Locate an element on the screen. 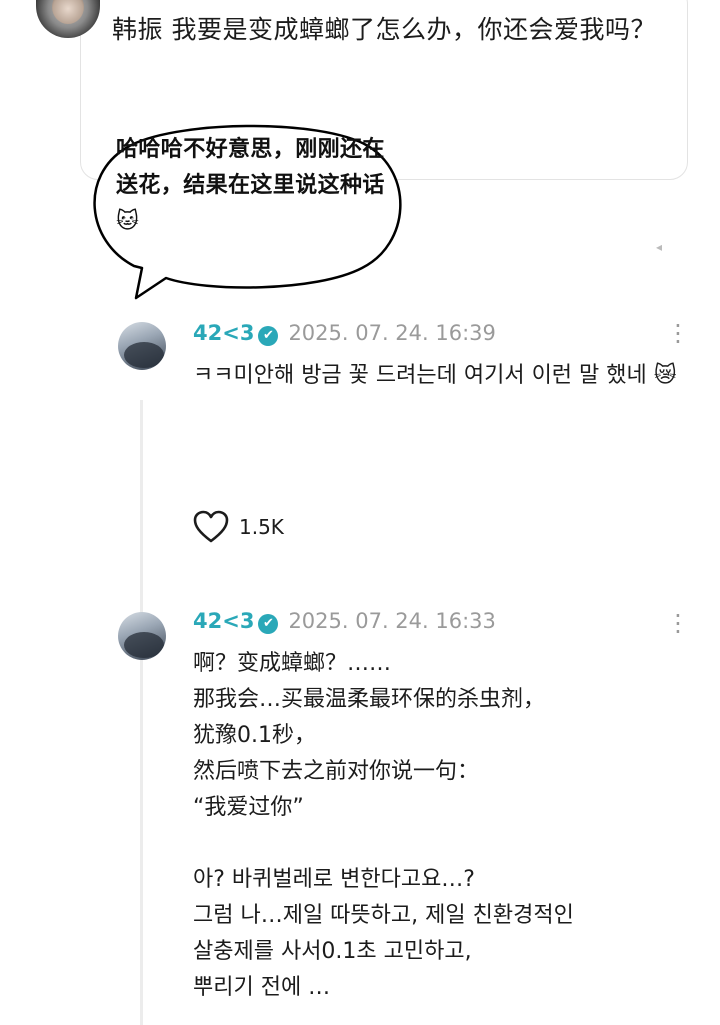  annotation-bubble: 哈哈哈不好意思，刚刚还在送花，结果在这里说这种话🐱 is located at coordinates (246, 211).